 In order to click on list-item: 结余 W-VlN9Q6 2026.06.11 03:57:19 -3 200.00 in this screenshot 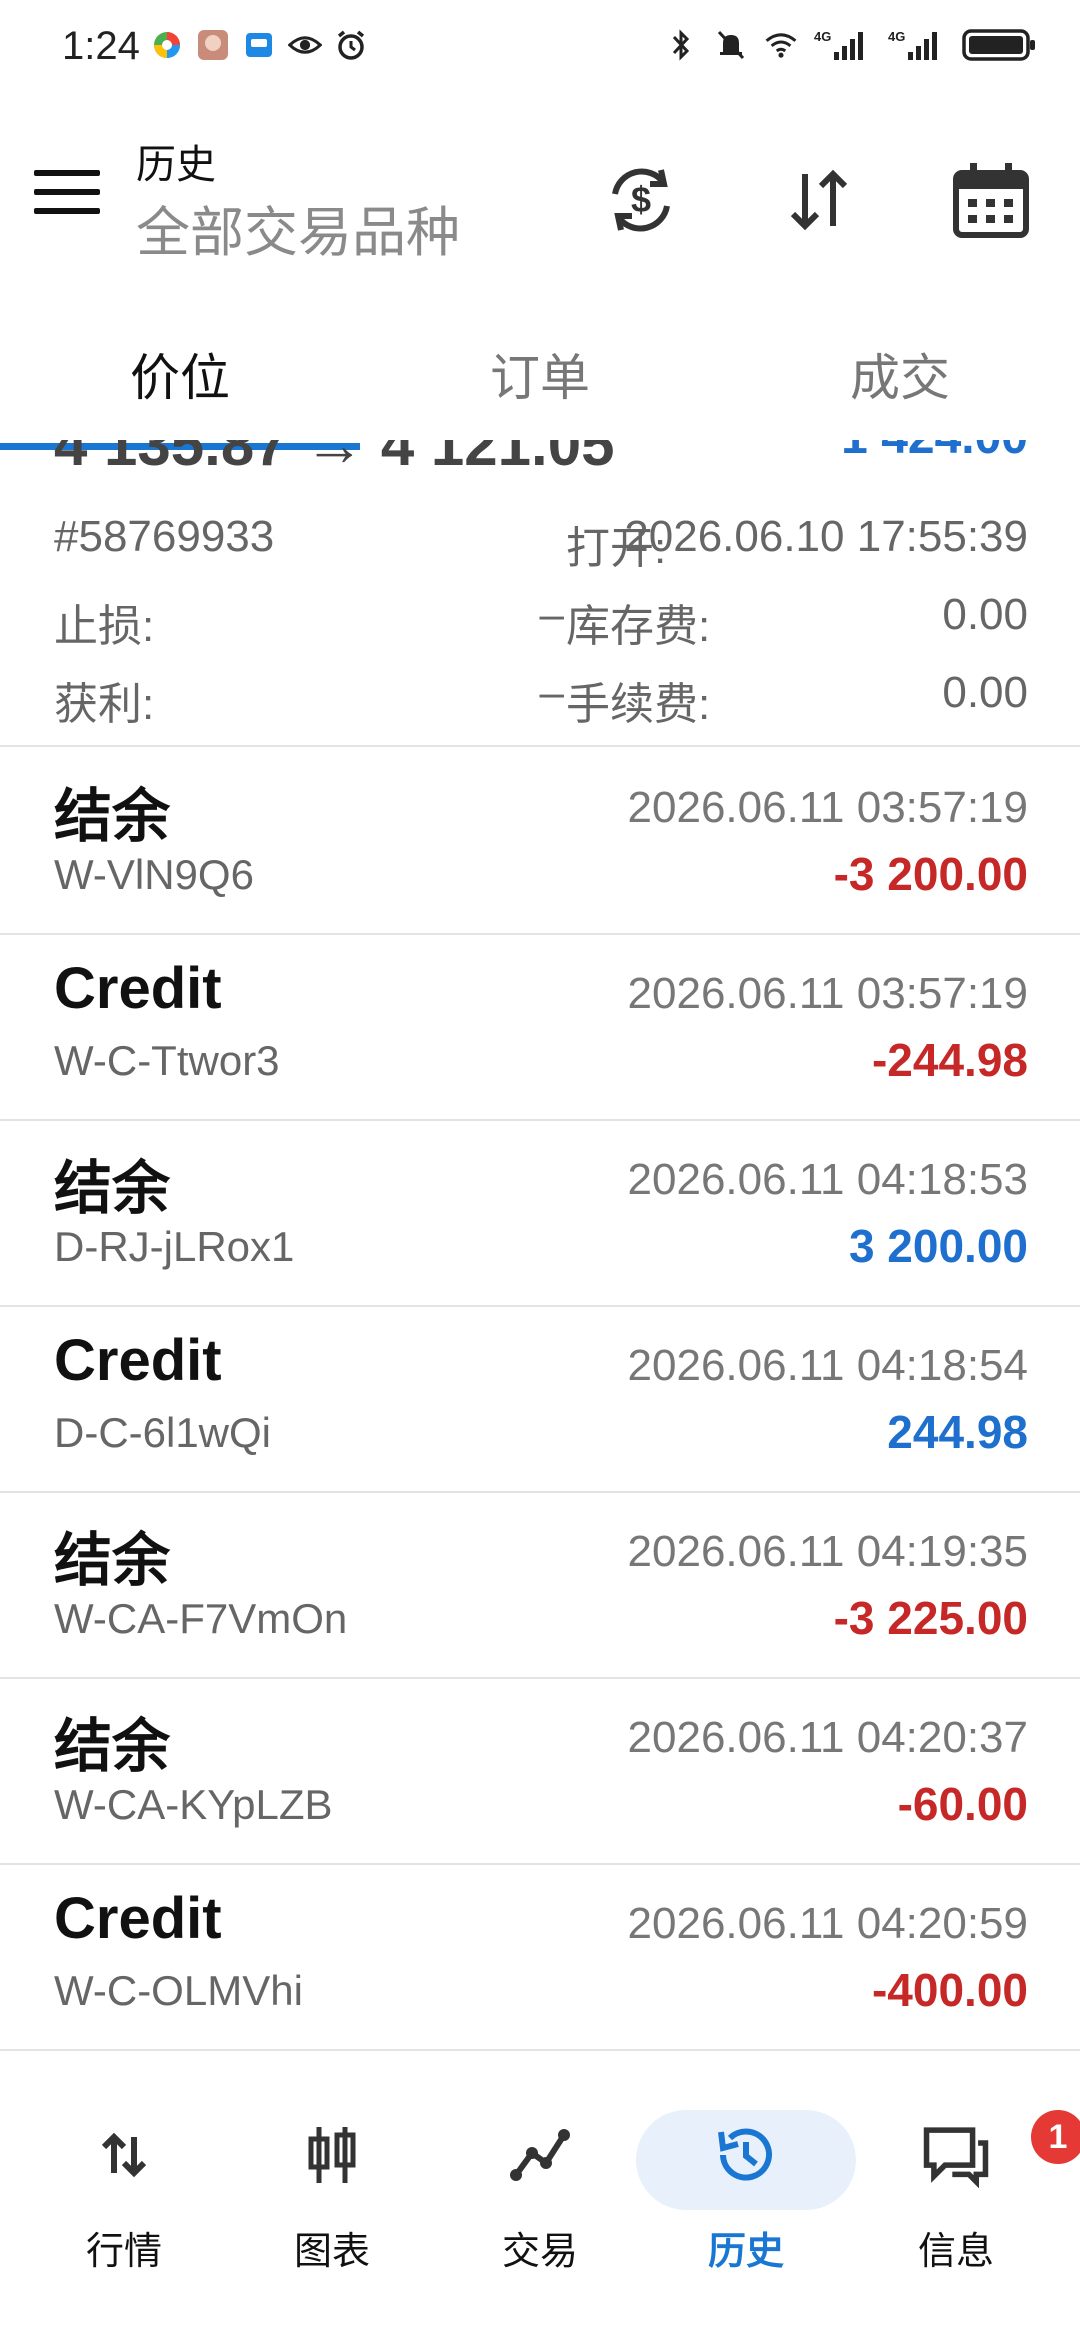, I will do `click(540, 841)`.